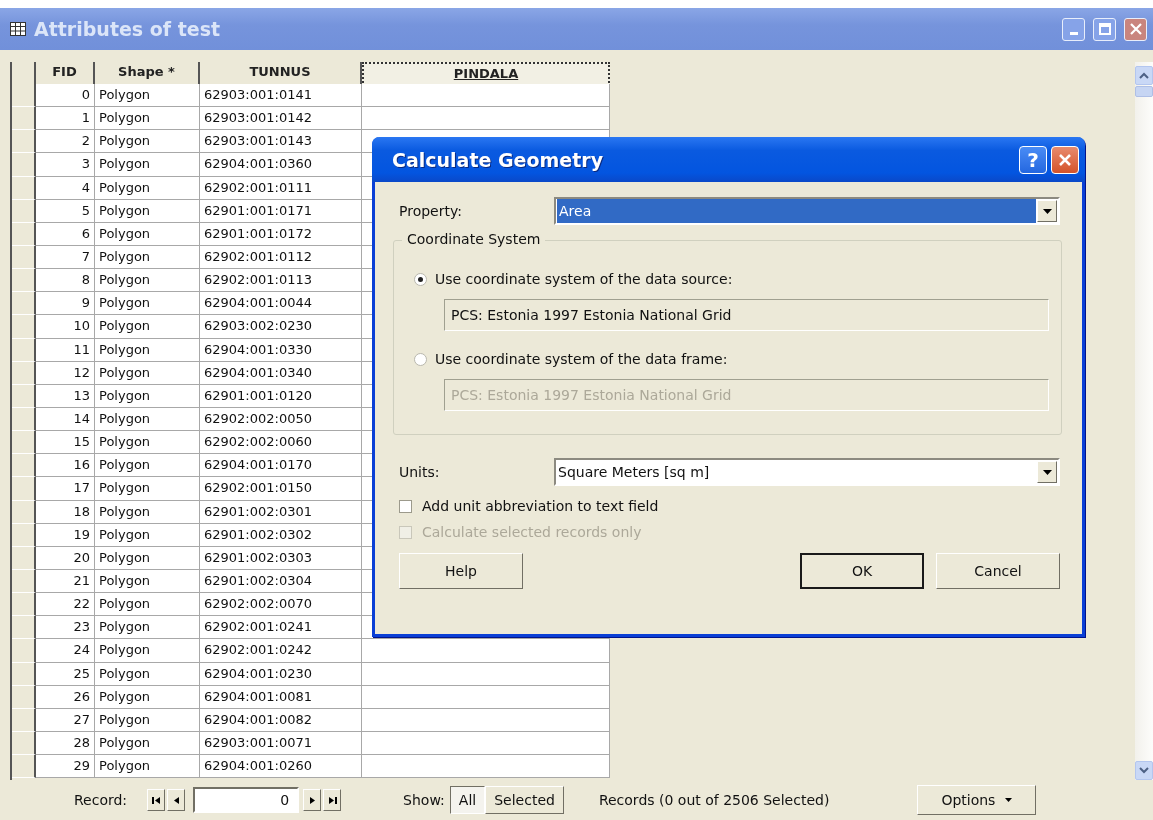 The width and height of the screenshot is (1153, 820). What do you see at coordinates (65, 558) in the screenshot?
I see `table-cell: 20` at bounding box center [65, 558].